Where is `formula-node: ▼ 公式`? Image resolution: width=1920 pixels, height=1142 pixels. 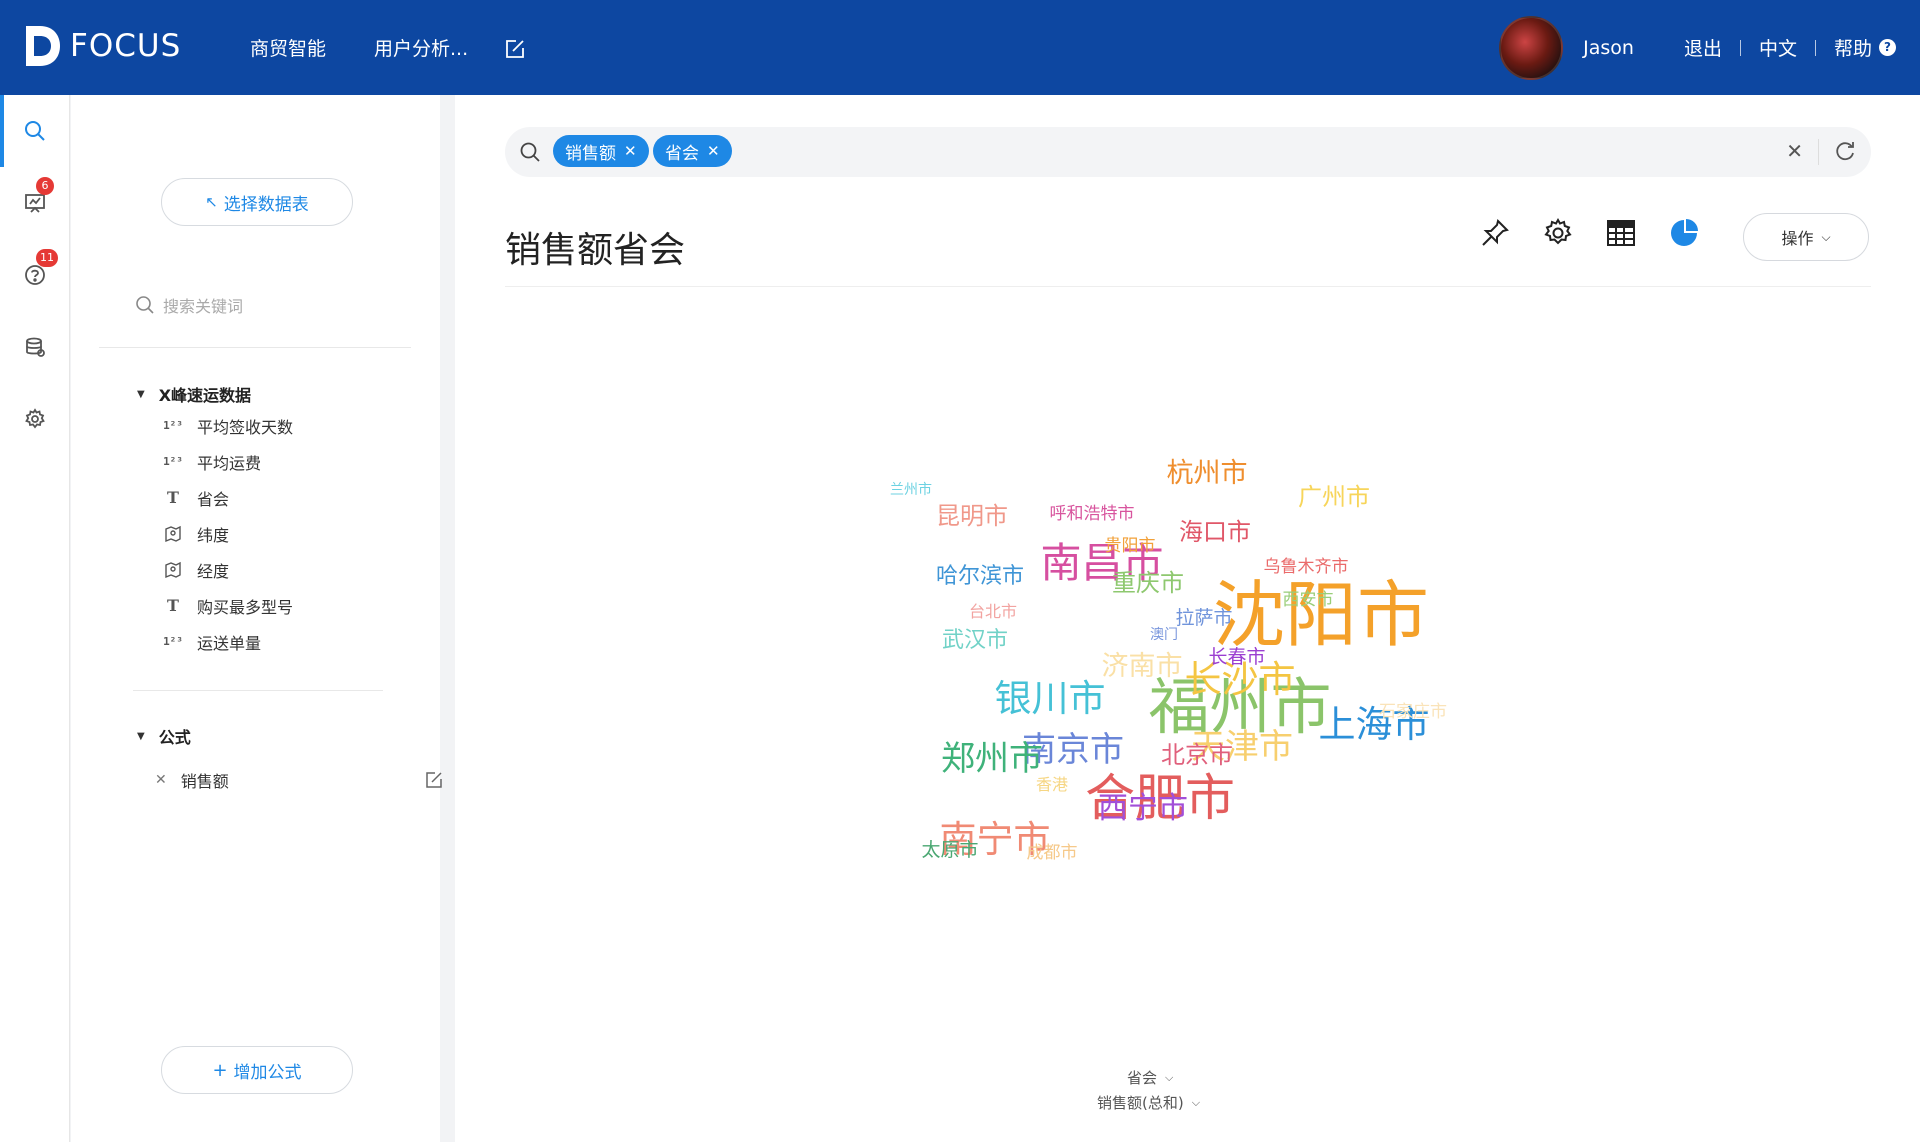
formula-node: ▼ 公式 is located at coordinates (164, 736).